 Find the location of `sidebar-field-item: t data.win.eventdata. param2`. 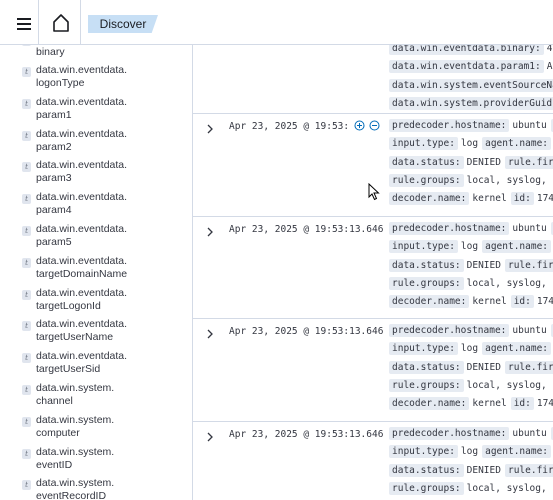

sidebar-field-item: t data.win.eventdata. param2 is located at coordinates (74, 141).